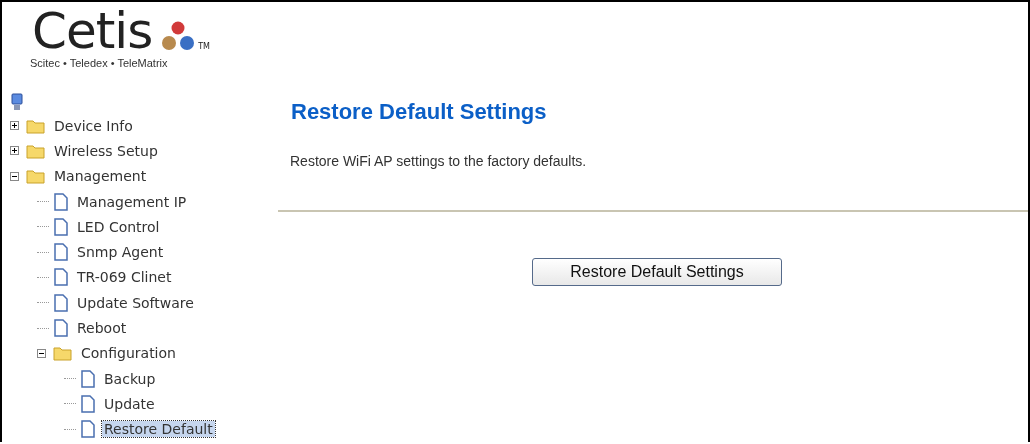 The height and width of the screenshot is (444, 1030). Describe the element at coordinates (419, 112) in the screenshot. I see `page-title: Restore Default Settings` at that location.